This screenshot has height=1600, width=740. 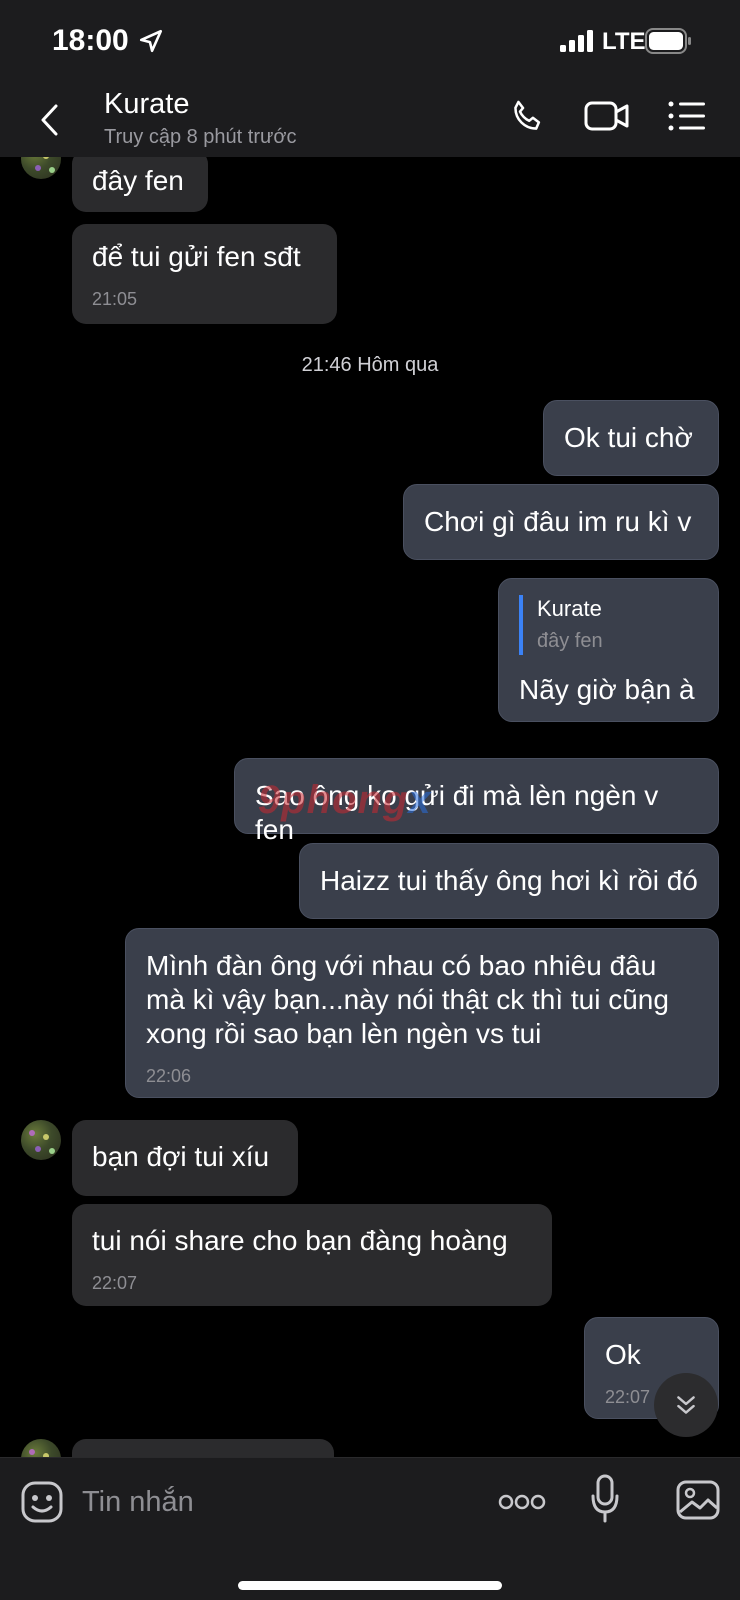 I want to click on message-bubble: Haizz tui thấy ông hơi kì rồi đó, so click(x=509, y=881).